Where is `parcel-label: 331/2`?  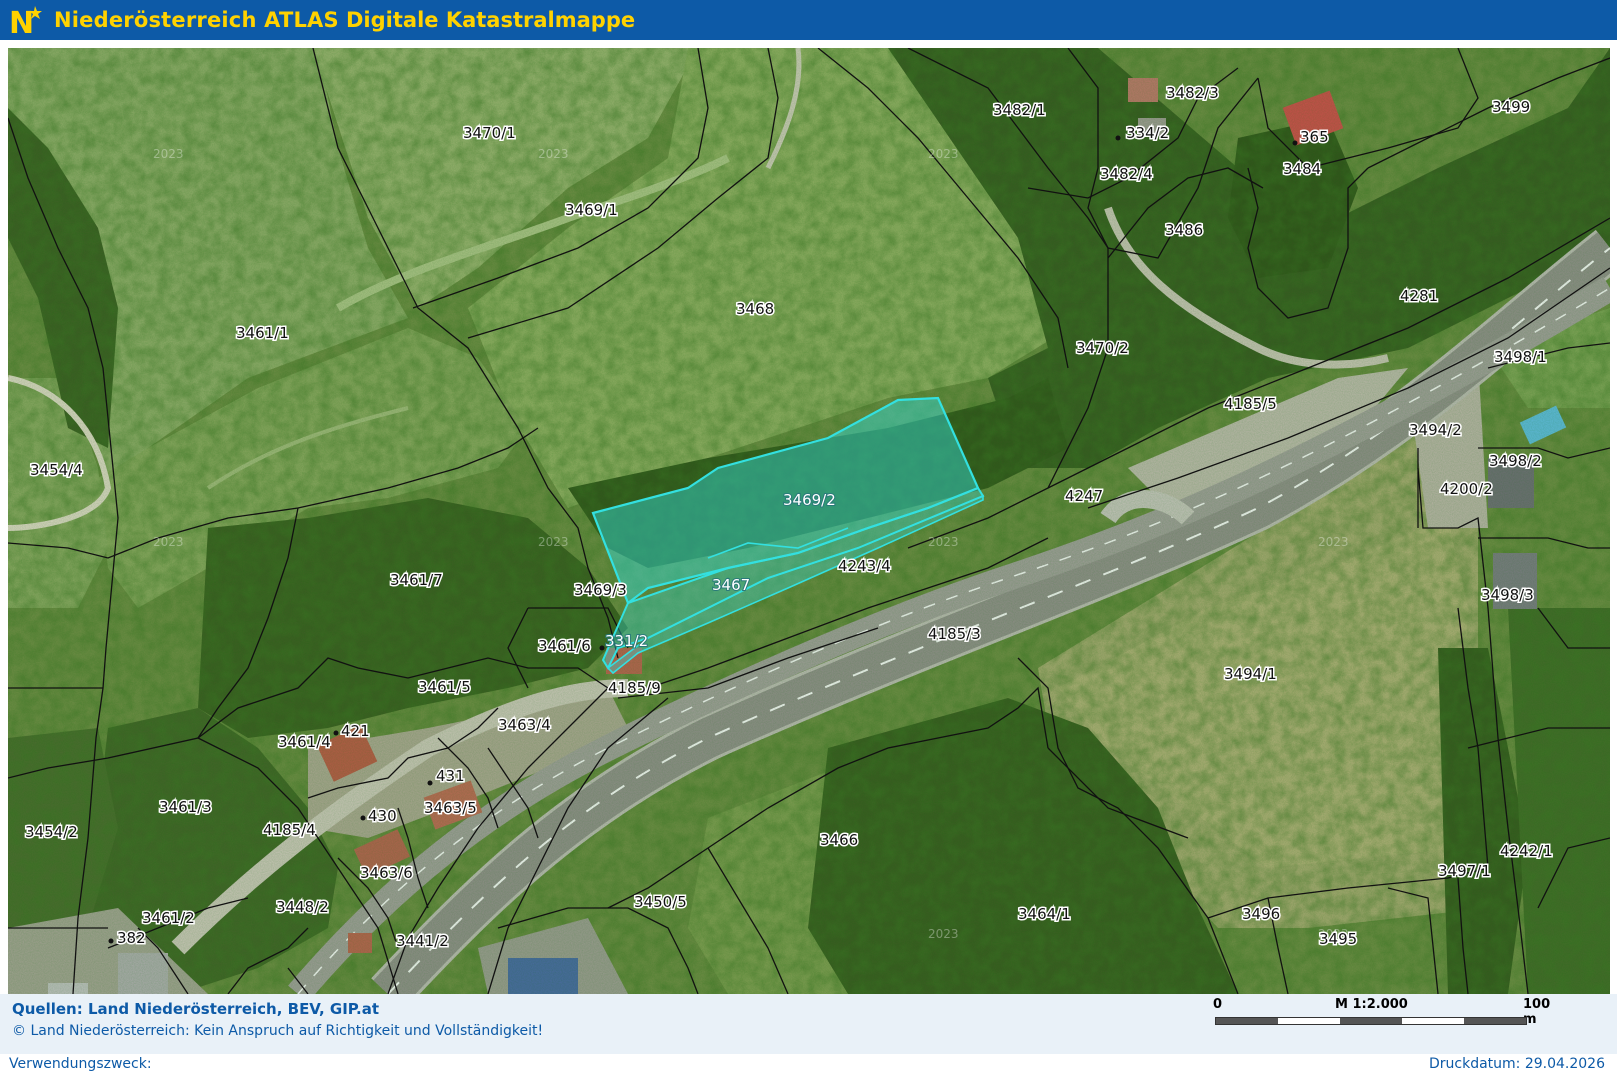
parcel-label: 331/2 is located at coordinates (626, 641).